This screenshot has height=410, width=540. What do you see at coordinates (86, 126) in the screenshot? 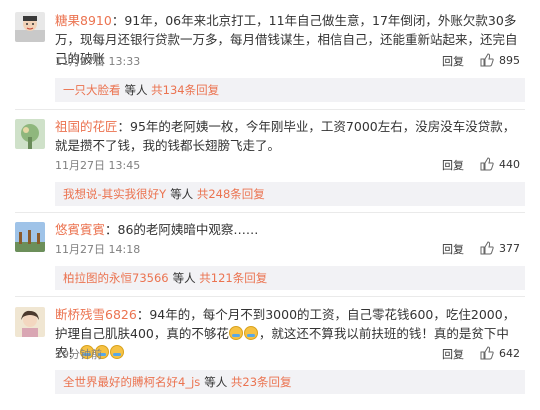
I see `username-link: 祖国的花匠` at bounding box center [86, 126].